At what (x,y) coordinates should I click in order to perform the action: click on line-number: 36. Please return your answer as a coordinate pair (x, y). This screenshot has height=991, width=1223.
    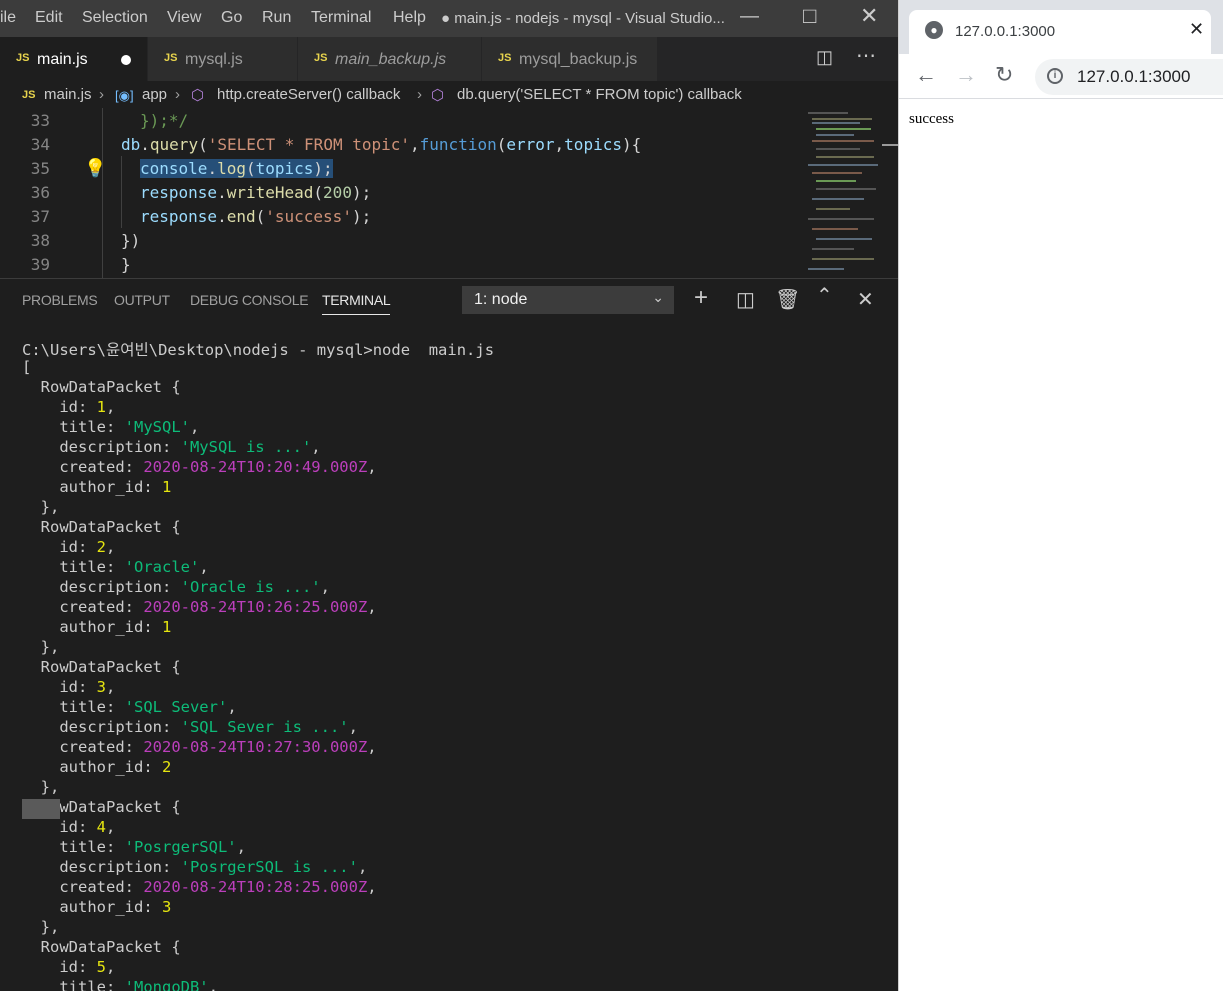
    Looking at the image, I should click on (40, 192).